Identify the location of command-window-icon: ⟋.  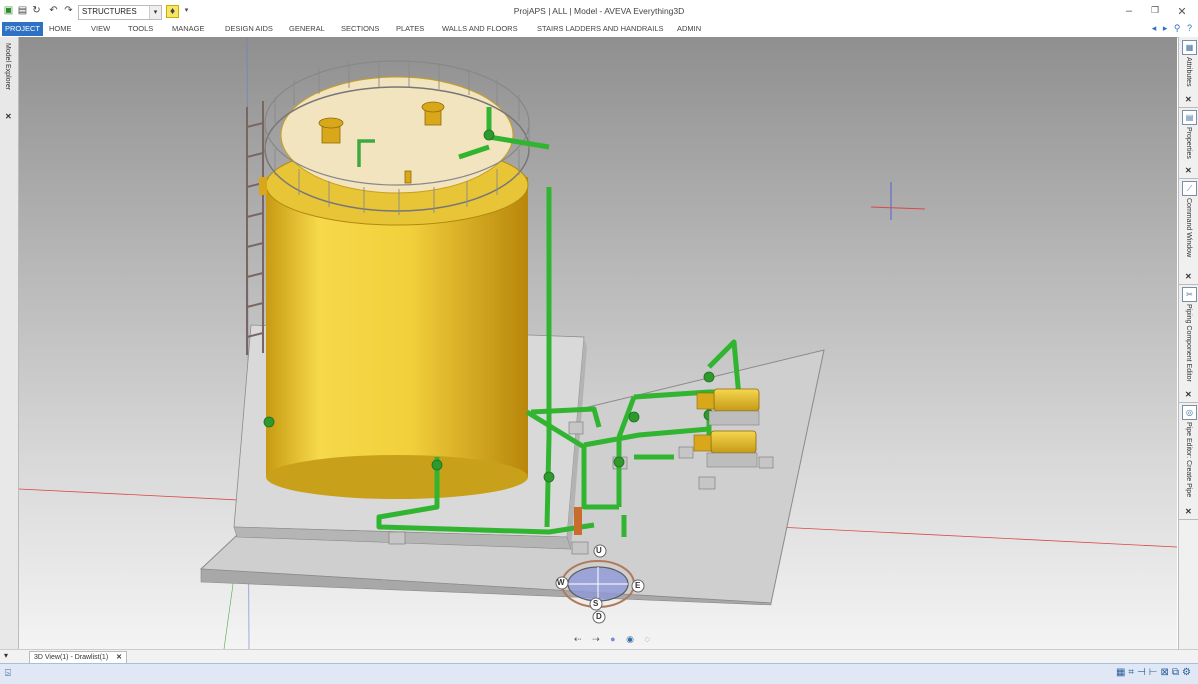
(1189, 188).